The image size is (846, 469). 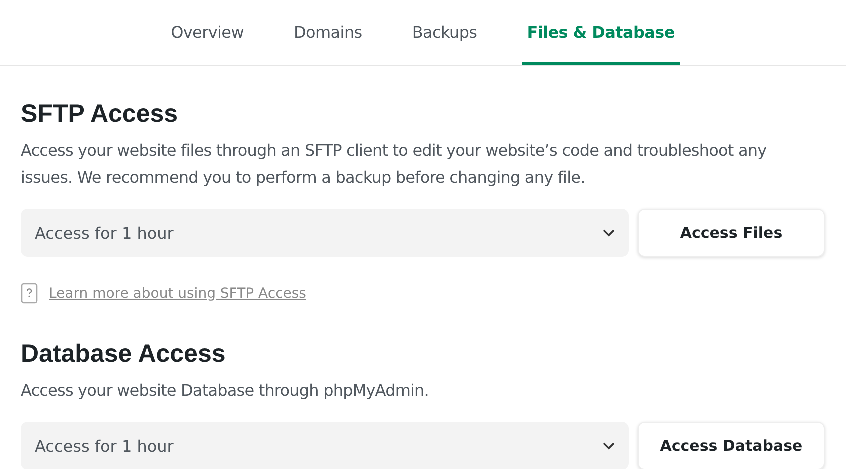 What do you see at coordinates (731, 445) in the screenshot?
I see `access-button: Access Database` at bounding box center [731, 445].